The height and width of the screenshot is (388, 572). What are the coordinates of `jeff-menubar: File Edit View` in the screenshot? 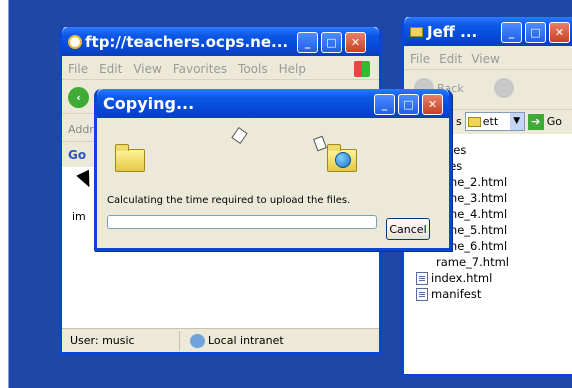 It's located at (488, 59).